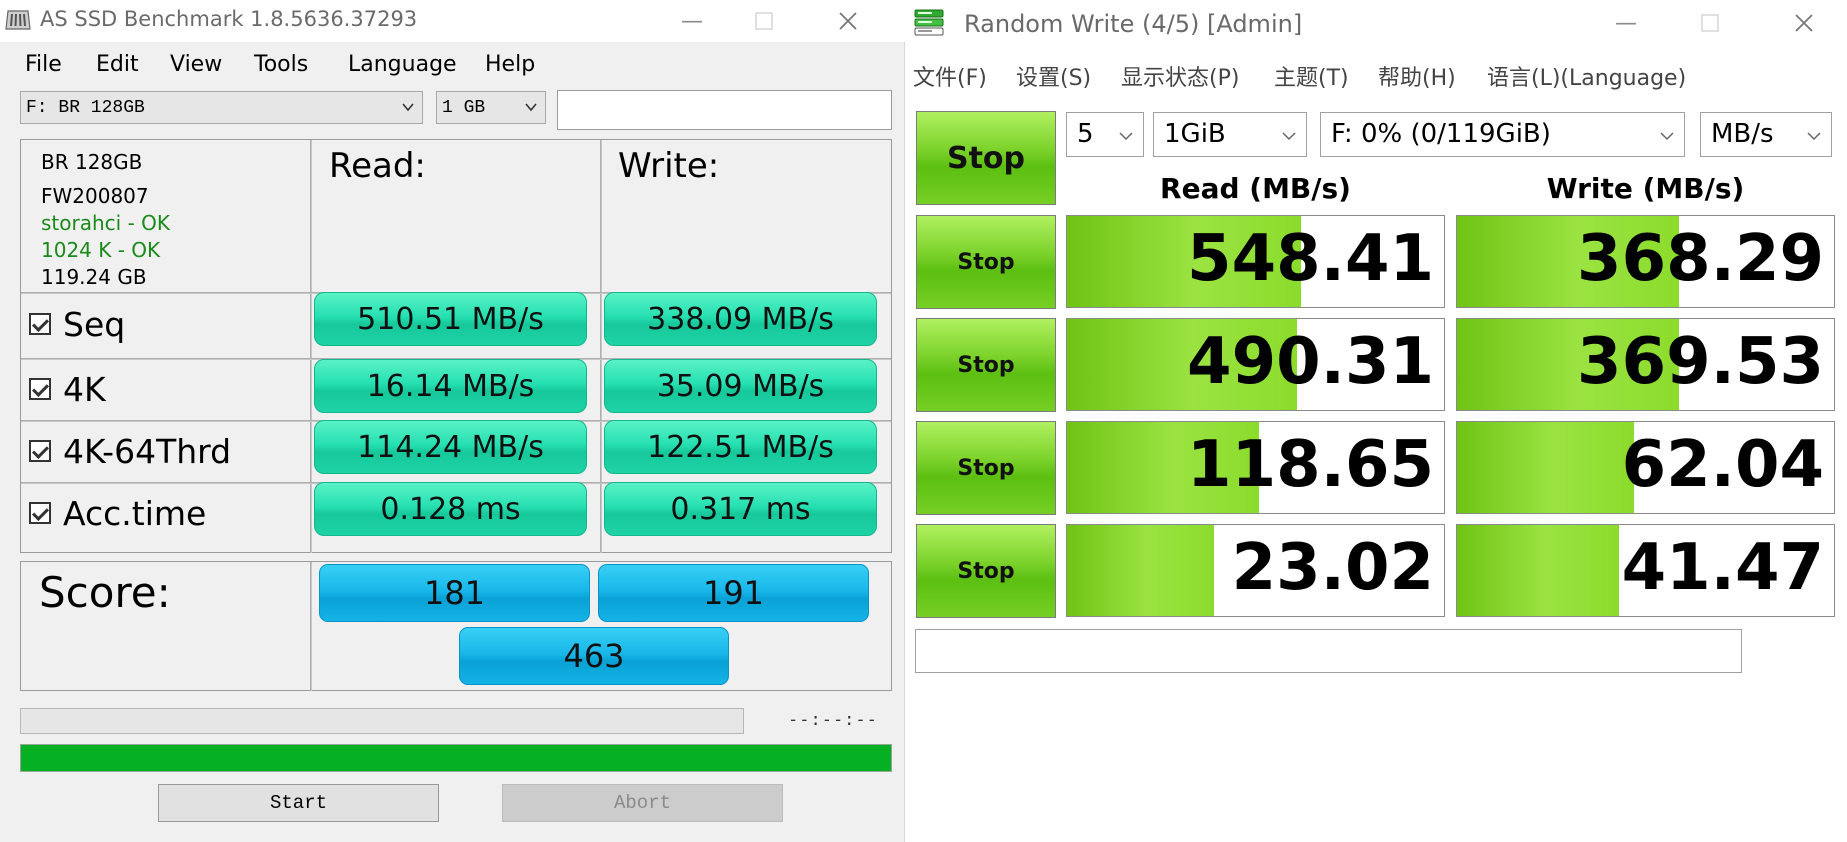 The height and width of the screenshot is (842, 1847). What do you see at coordinates (986, 262) in the screenshot?
I see `row-1-stop-button: Stop` at bounding box center [986, 262].